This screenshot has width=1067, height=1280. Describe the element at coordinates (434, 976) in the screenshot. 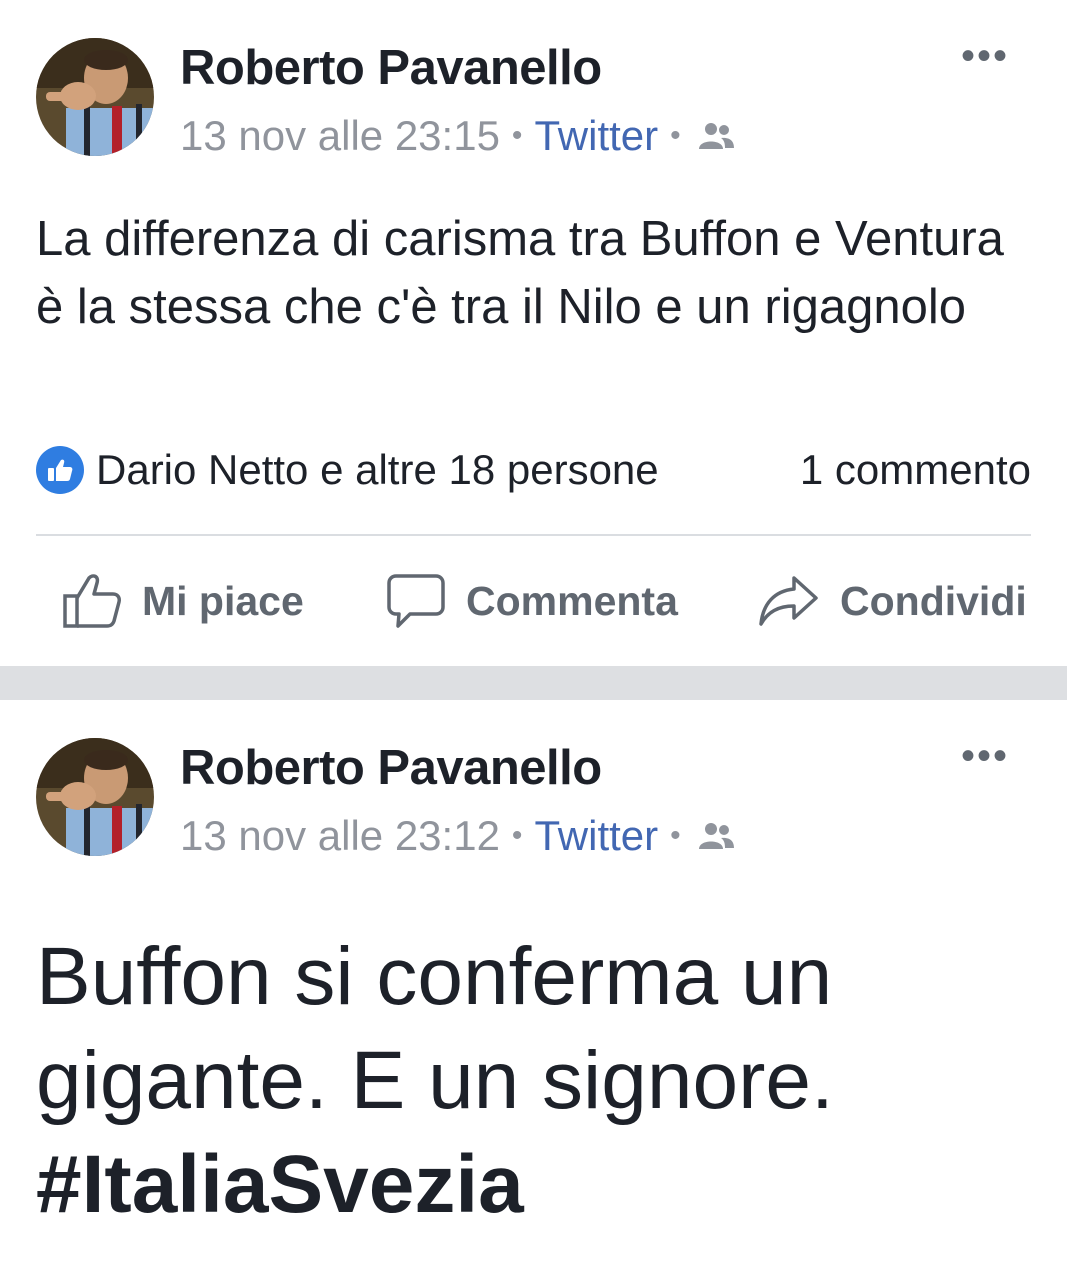

I see `post-text-line: Buffon si conferma un` at that location.